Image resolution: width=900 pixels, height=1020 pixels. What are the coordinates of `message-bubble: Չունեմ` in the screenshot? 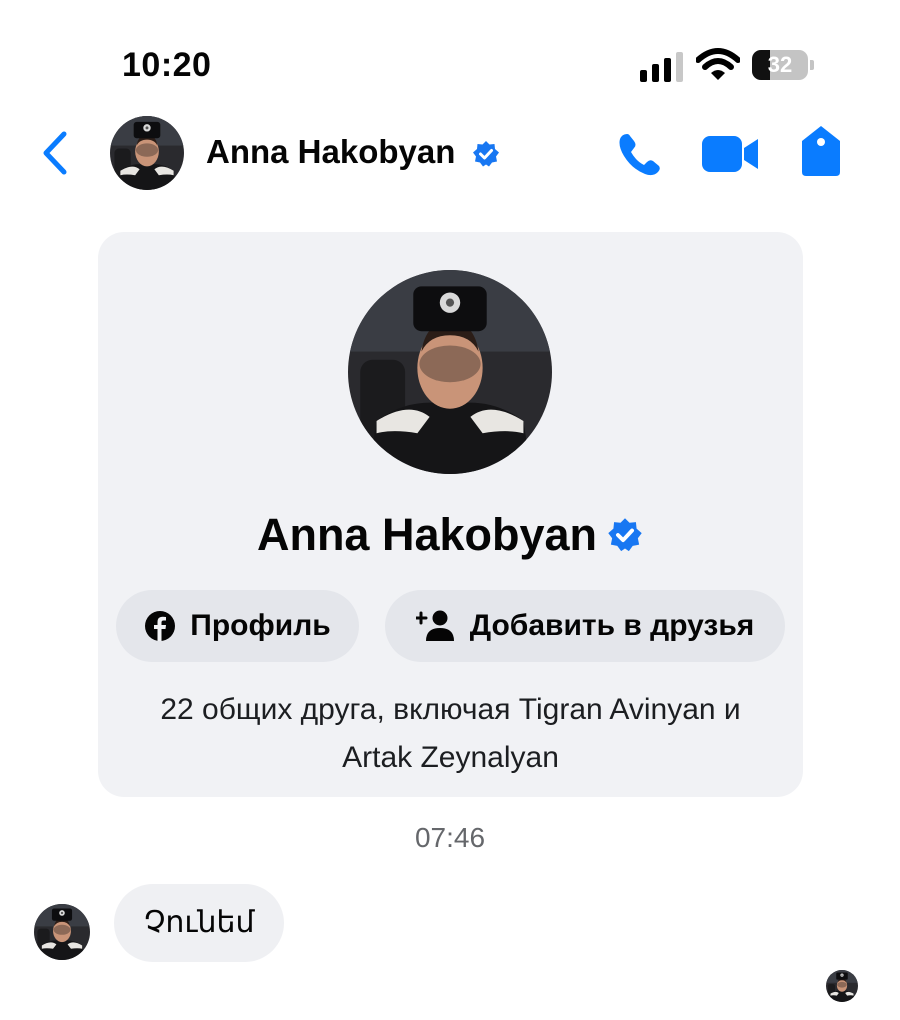 It's located at (199, 923).